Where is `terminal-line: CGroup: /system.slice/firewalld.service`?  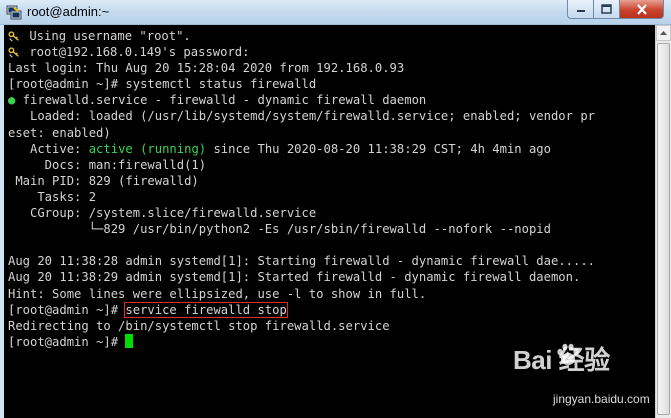 terminal-line: CGroup: /system.slice/firewalld.service is located at coordinates (301, 213).